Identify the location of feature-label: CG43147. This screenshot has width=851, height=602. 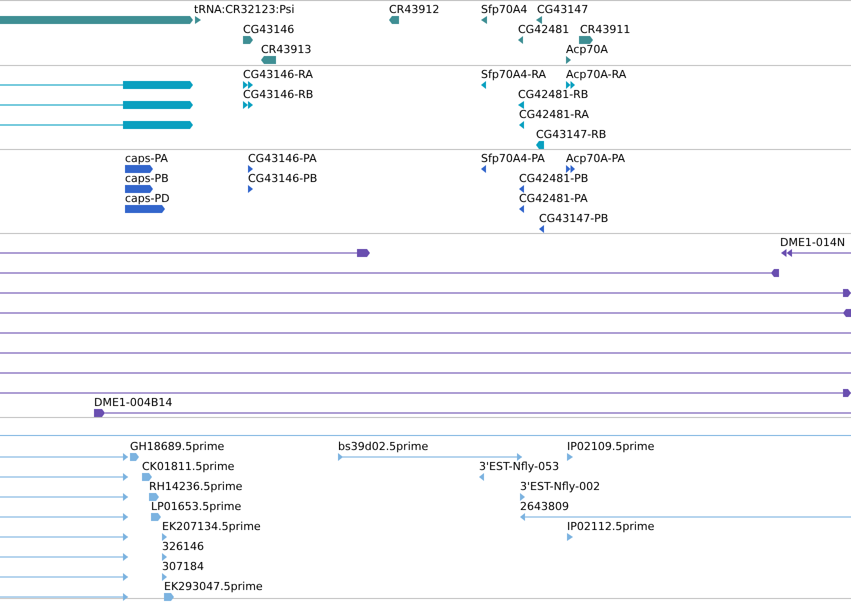
(562, 10).